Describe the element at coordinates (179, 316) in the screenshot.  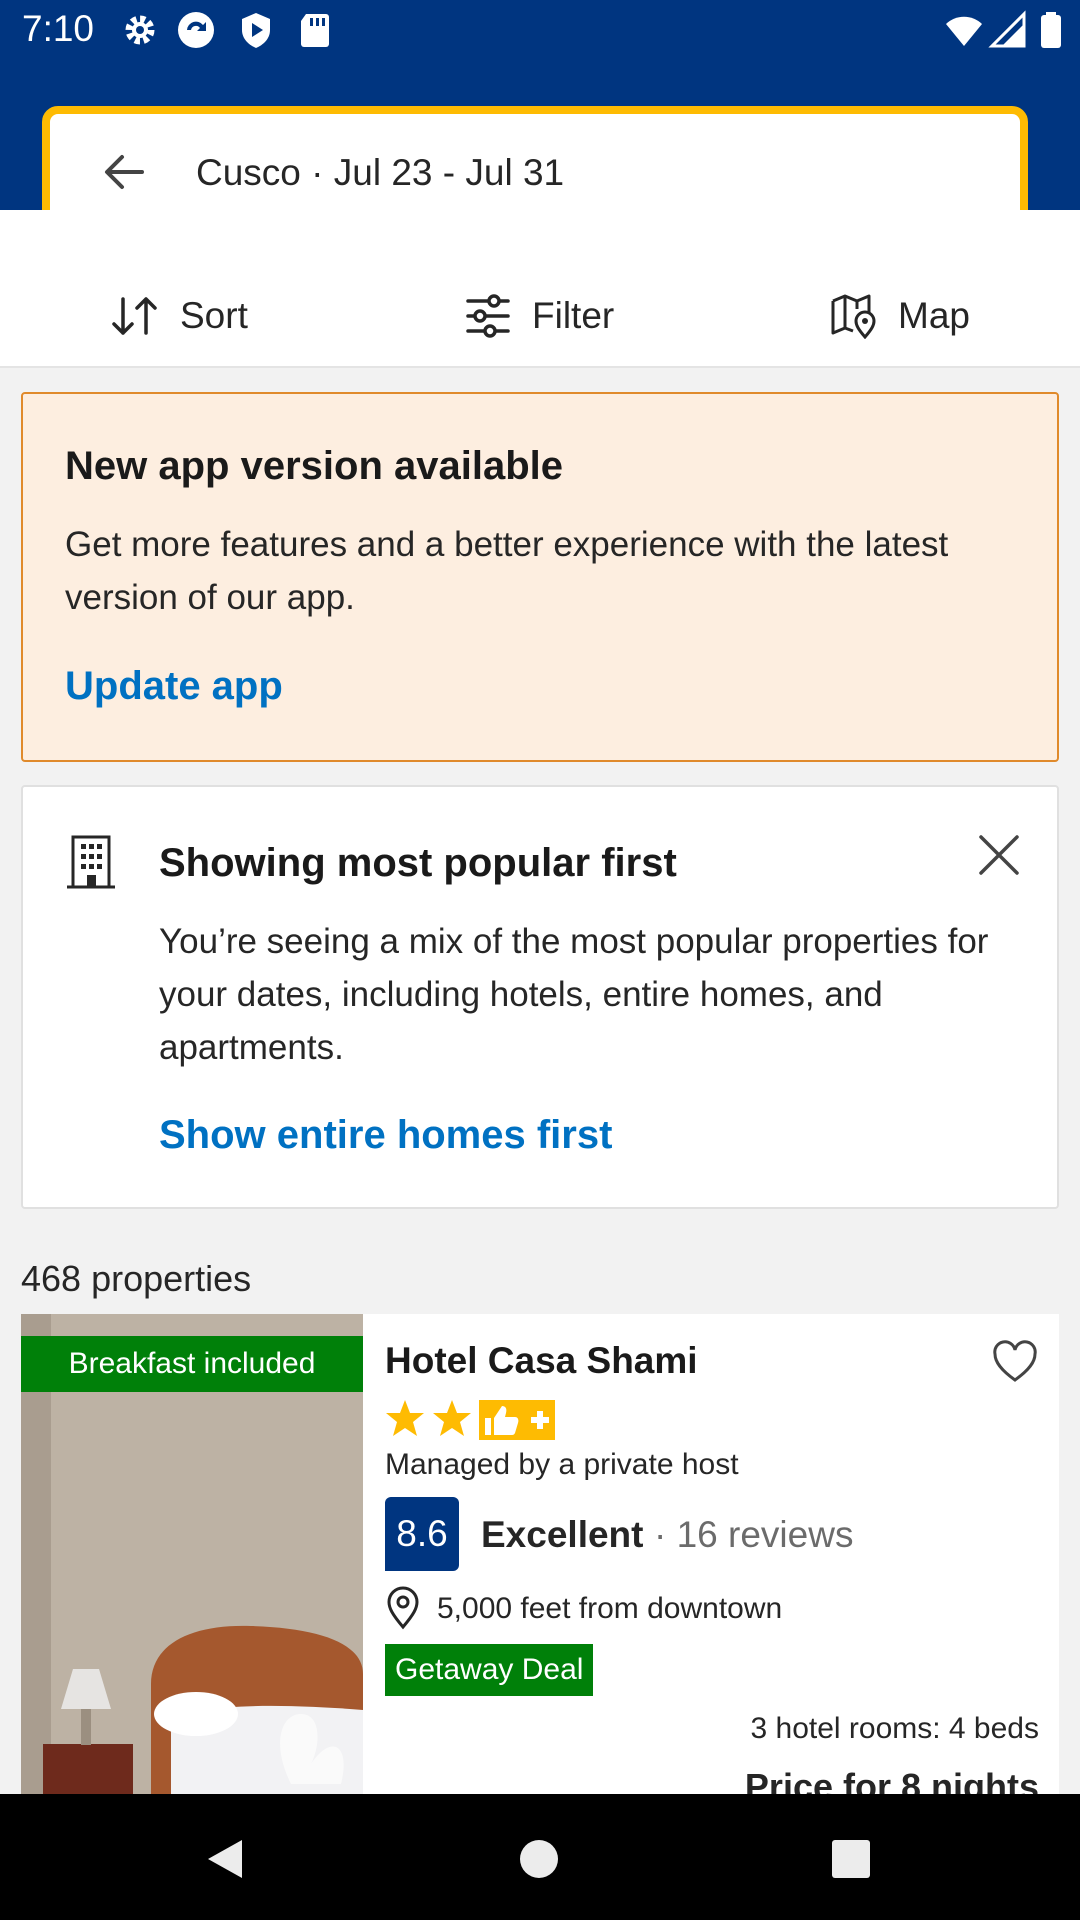
I see `sort-button: Sort` at that location.